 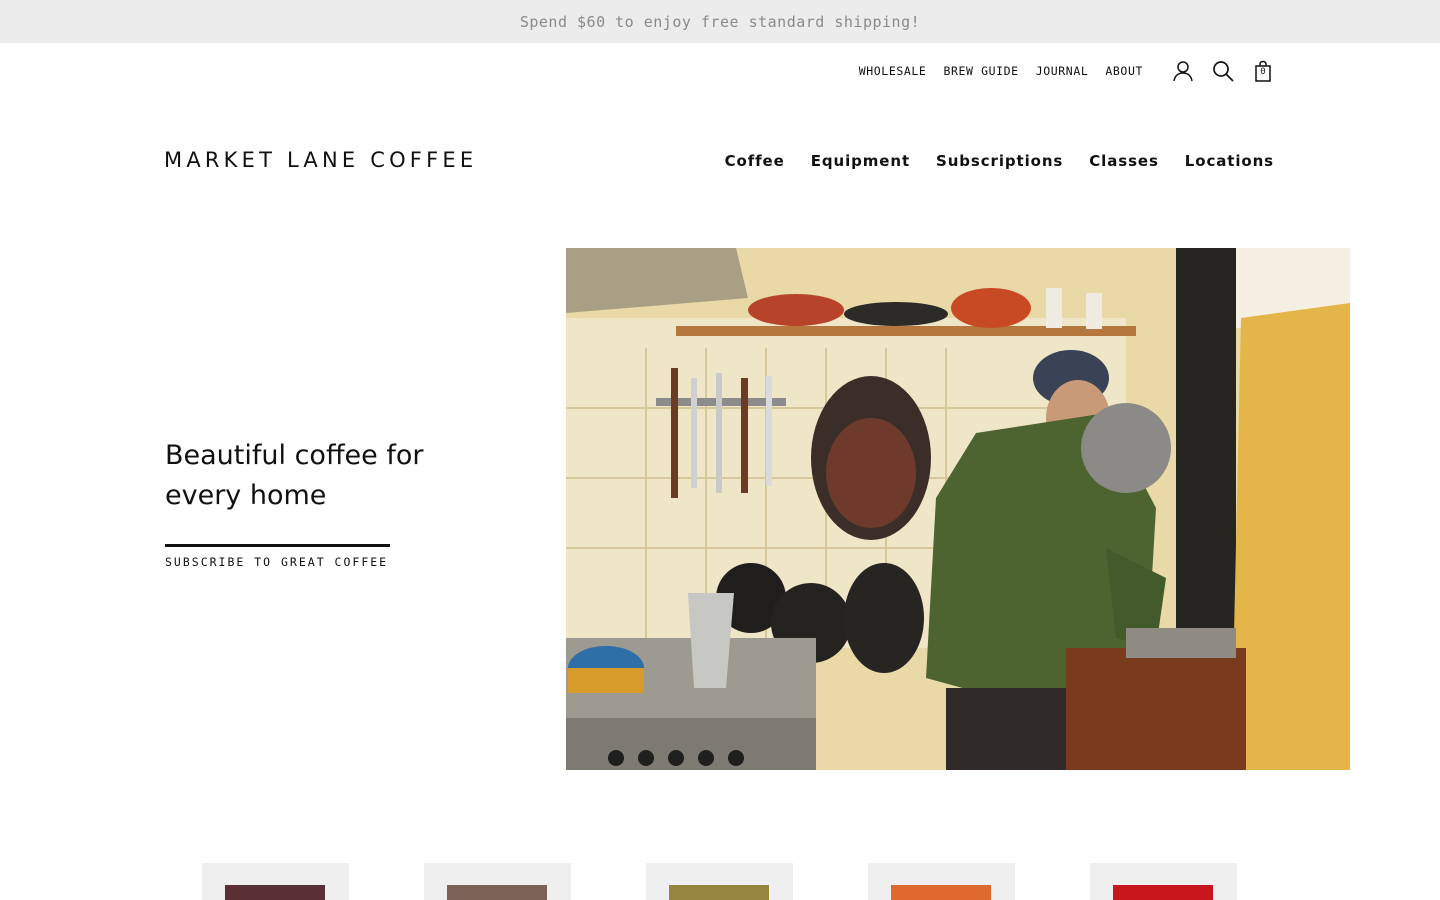 What do you see at coordinates (755, 161) in the screenshot?
I see `nav-item-coffee: Coffee` at bounding box center [755, 161].